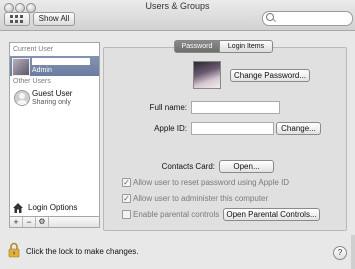 Image resolution: width=355 pixels, height=269 pixels. I want to click on show-all-grid-button, so click(17, 19).